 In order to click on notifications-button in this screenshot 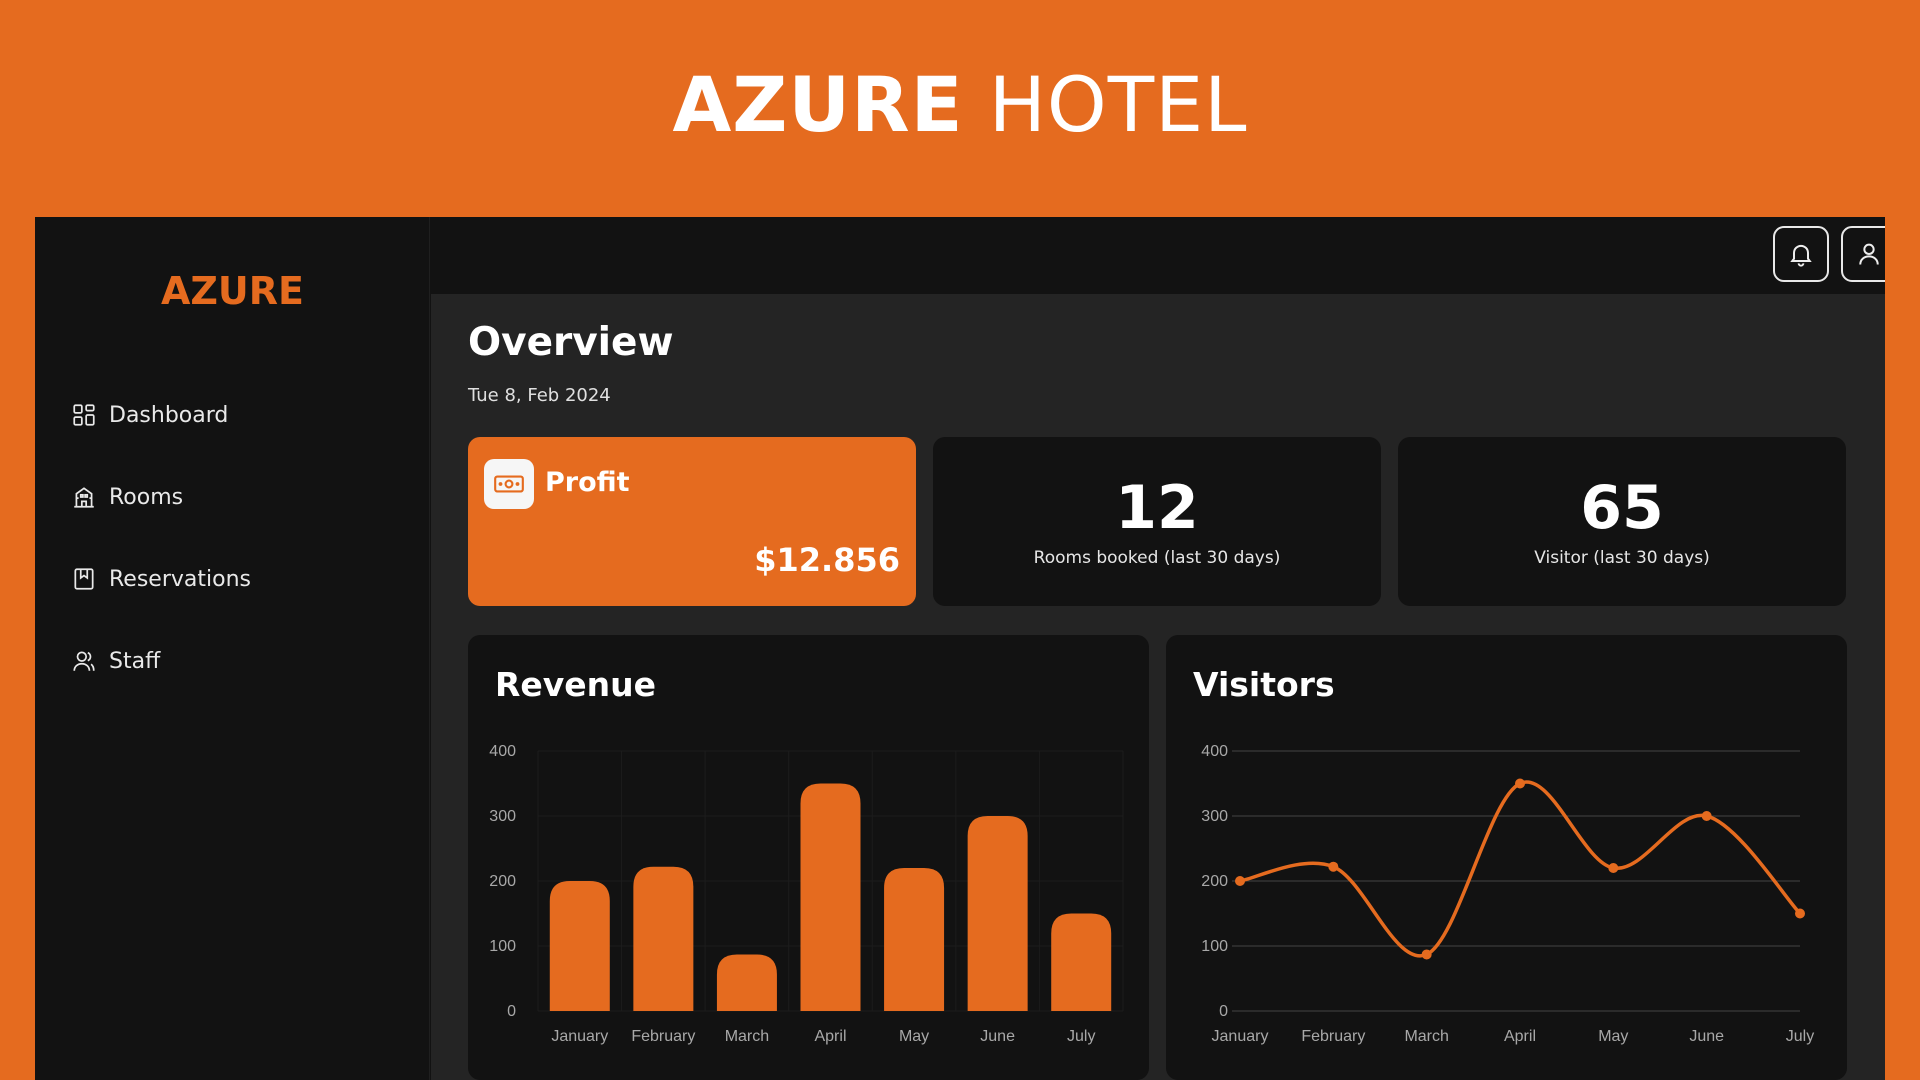, I will do `click(1801, 254)`.